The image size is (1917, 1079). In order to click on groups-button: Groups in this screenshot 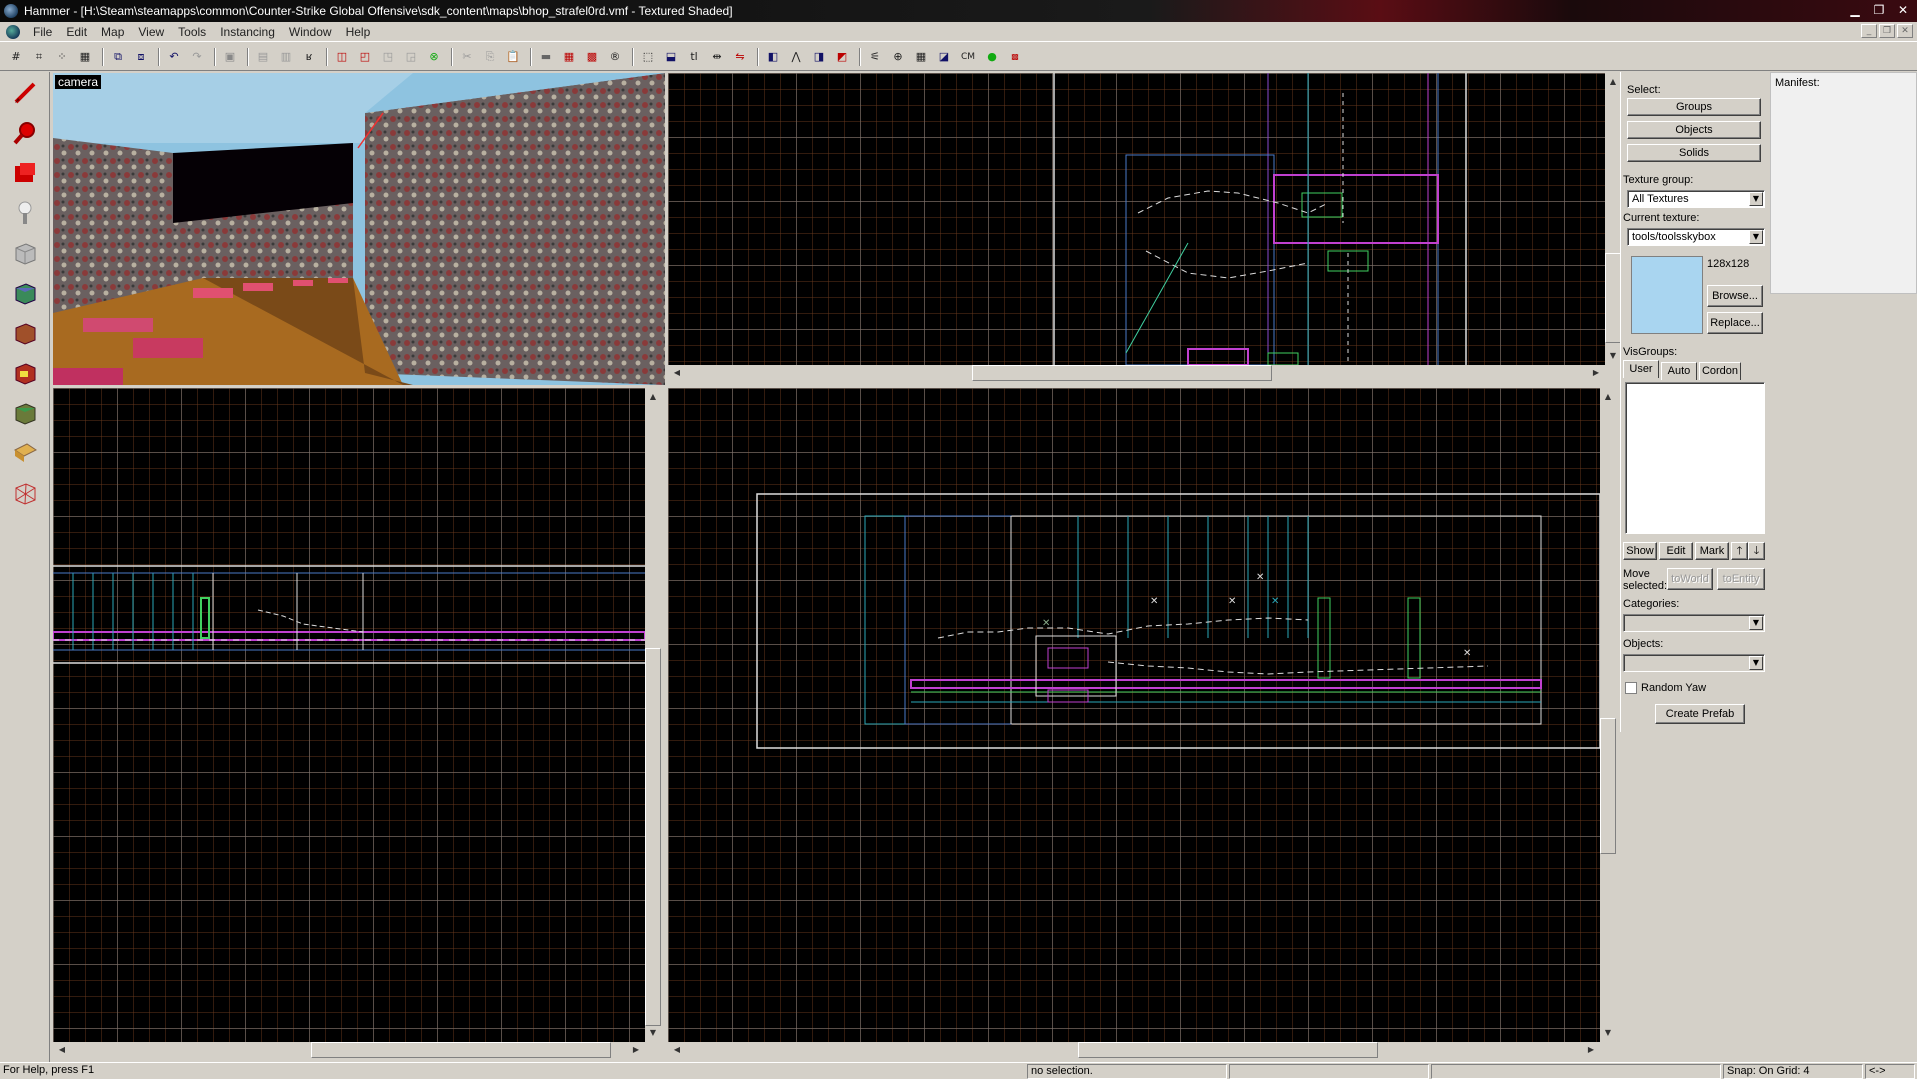, I will do `click(1694, 107)`.